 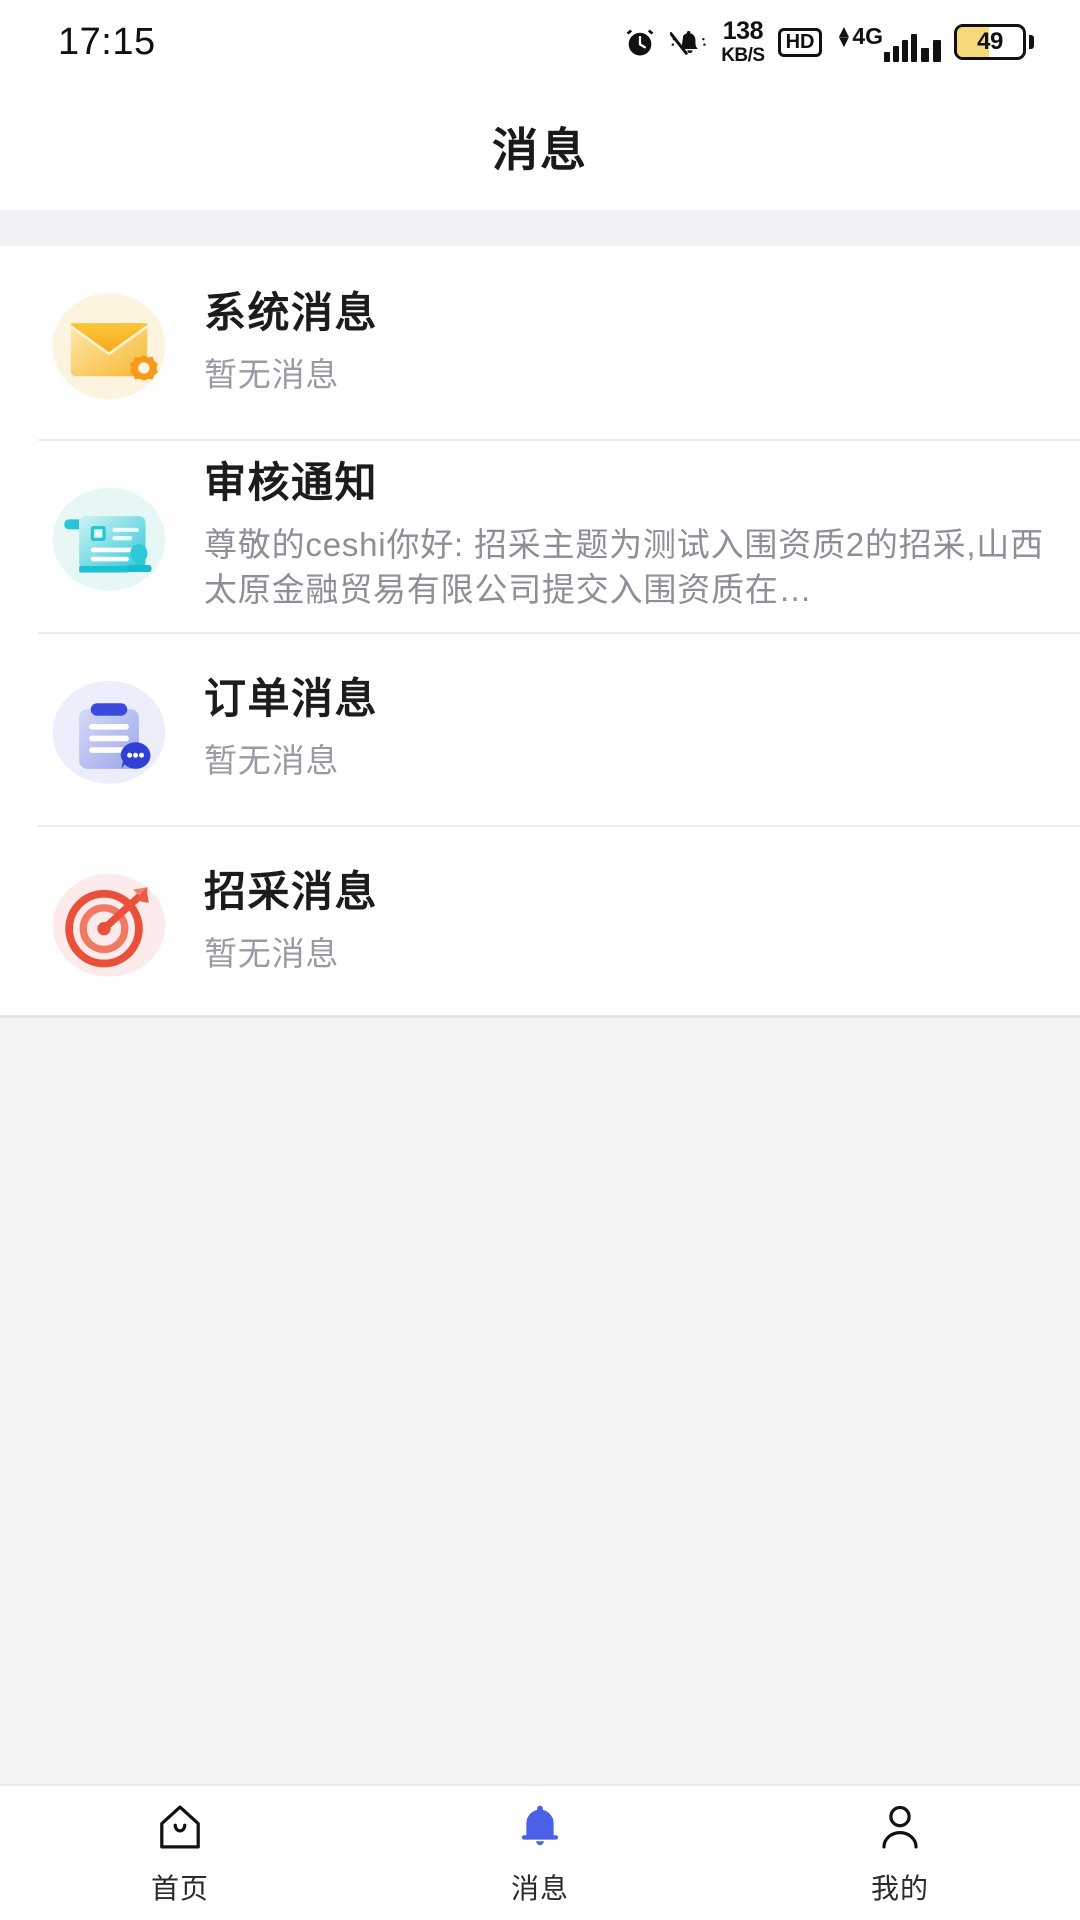 What do you see at coordinates (540, 1827) in the screenshot?
I see `bell-icon` at bounding box center [540, 1827].